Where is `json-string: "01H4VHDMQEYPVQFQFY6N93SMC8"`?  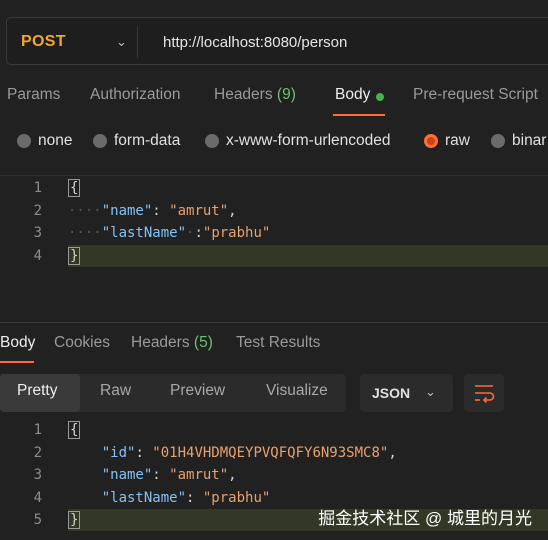 json-string: "01H4VHDMQEYPVQFQFY6N93SMC8" is located at coordinates (270, 453).